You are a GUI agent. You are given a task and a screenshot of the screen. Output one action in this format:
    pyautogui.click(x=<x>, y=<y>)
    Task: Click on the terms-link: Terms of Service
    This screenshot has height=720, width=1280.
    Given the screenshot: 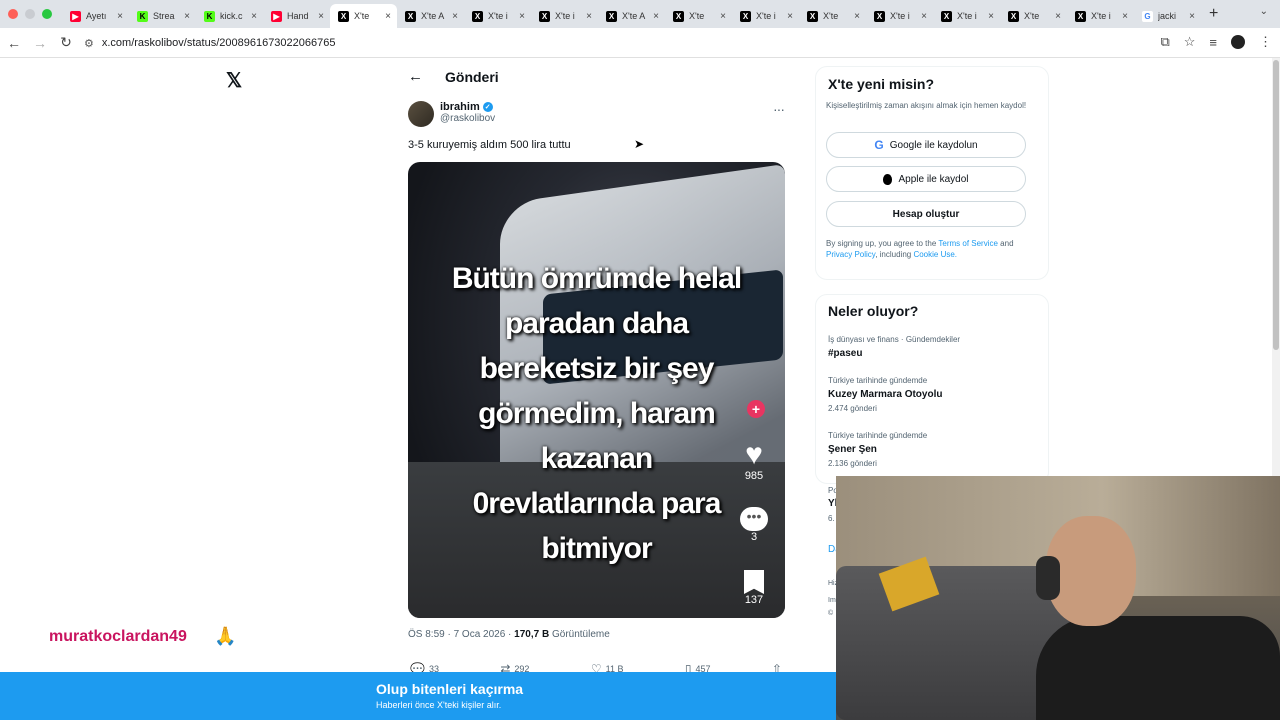 What is the action you would take?
    pyautogui.click(x=968, y=243)
    